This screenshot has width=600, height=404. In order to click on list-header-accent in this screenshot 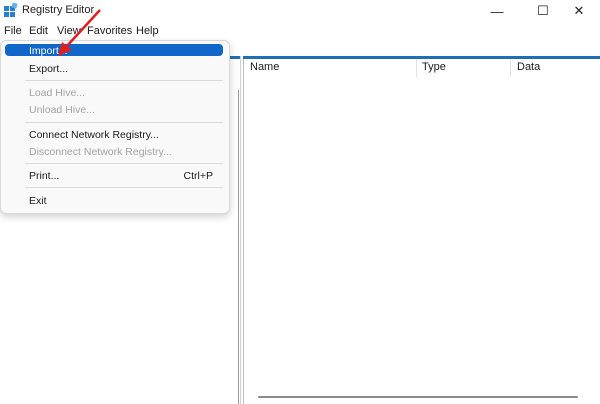, I will do `click(421, 57)`.